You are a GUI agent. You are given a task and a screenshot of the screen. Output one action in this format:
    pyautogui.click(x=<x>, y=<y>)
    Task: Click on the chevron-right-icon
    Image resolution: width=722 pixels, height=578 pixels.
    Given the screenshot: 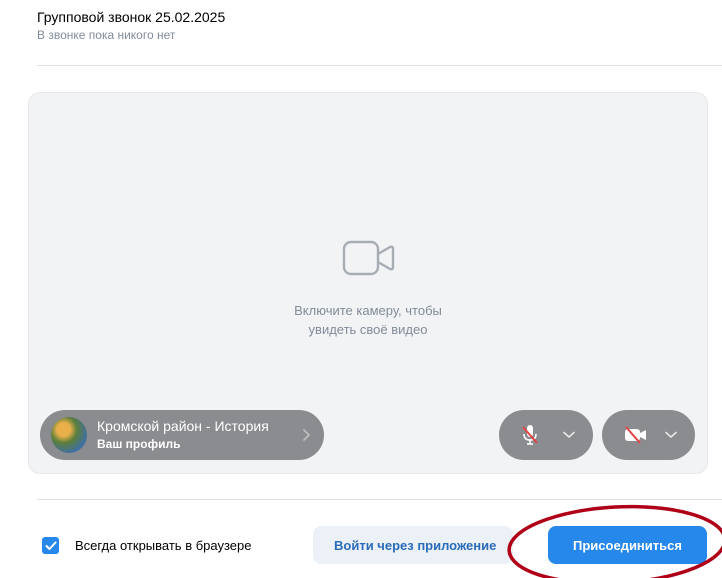 What is the action you would take?
    pyautogui.click(x=306, y=435)
    